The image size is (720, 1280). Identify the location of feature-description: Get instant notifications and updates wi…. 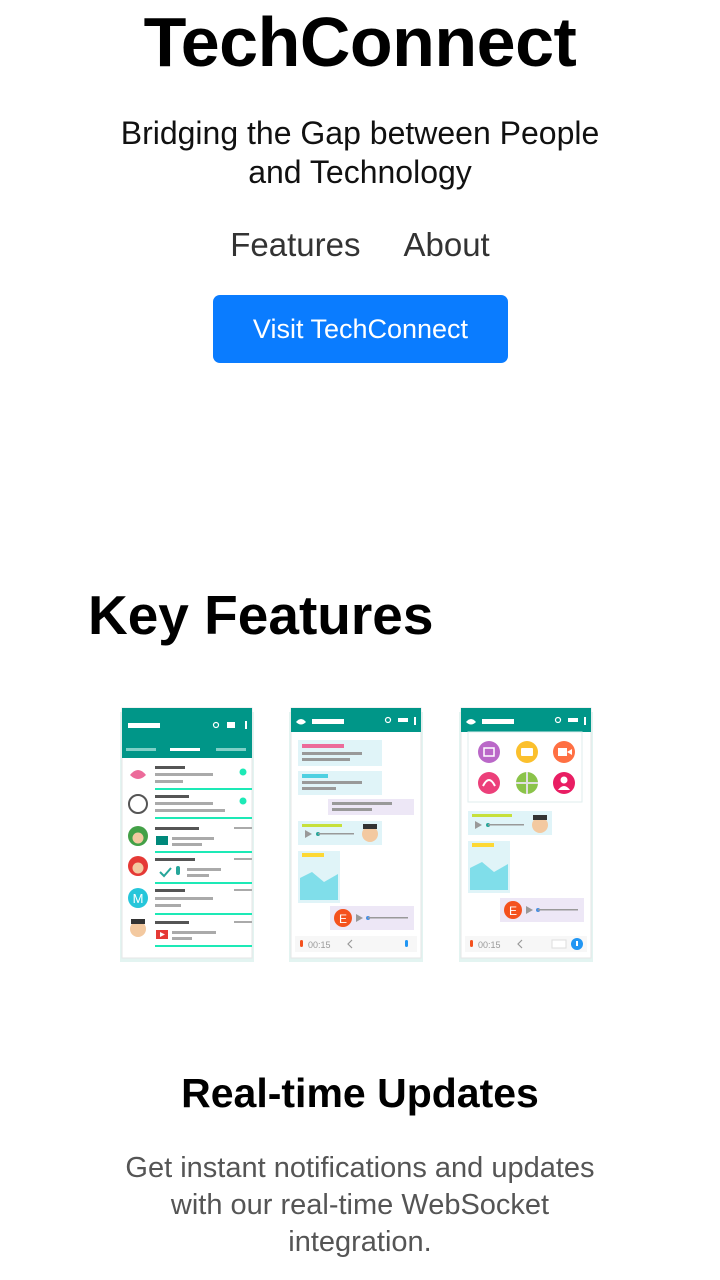
(360, 1205).